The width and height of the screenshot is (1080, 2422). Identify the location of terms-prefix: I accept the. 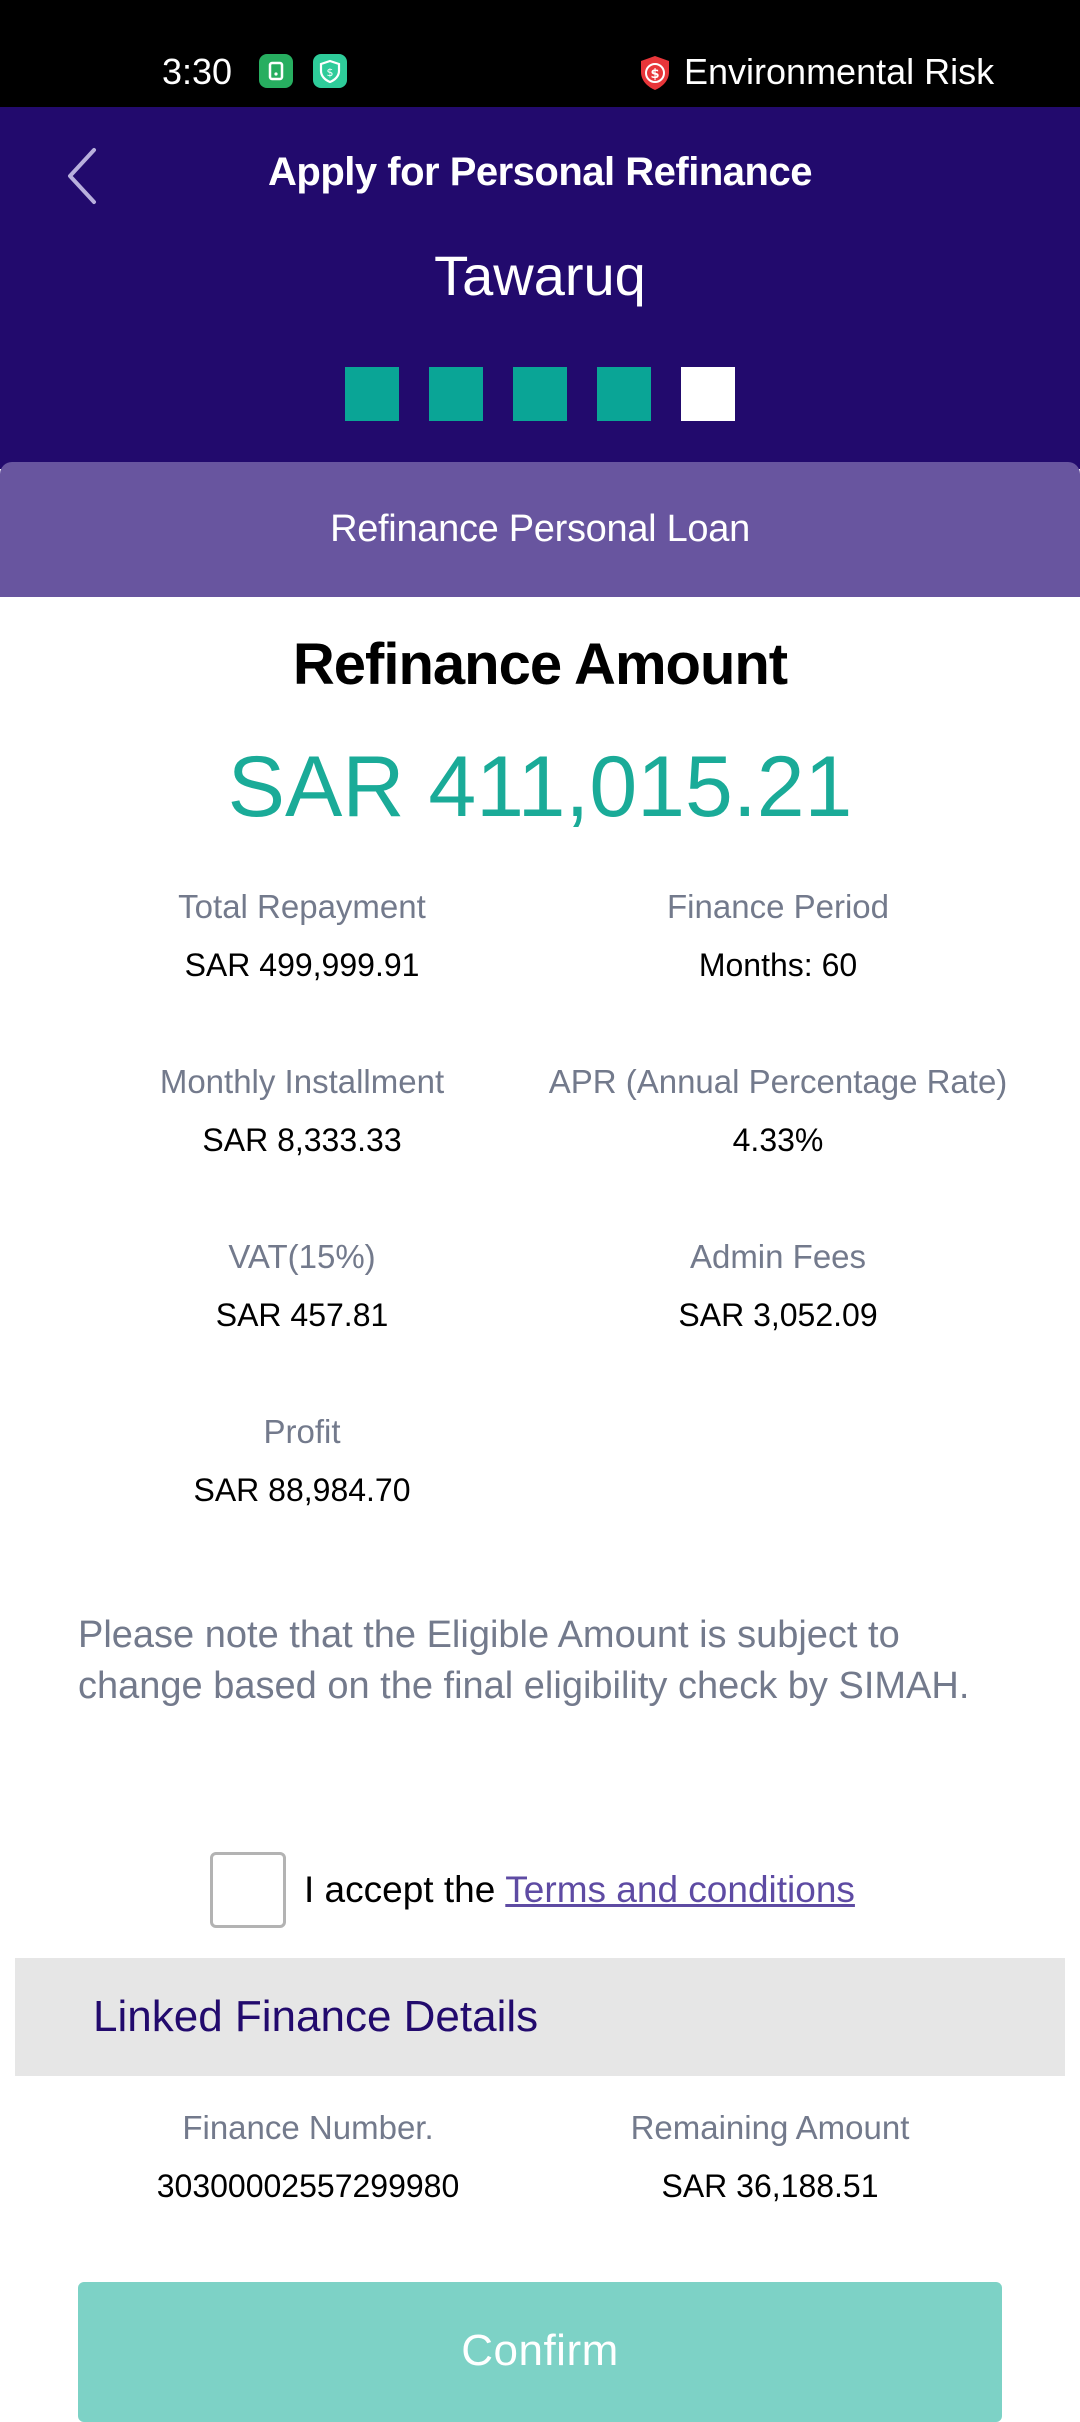
(400, 1889).